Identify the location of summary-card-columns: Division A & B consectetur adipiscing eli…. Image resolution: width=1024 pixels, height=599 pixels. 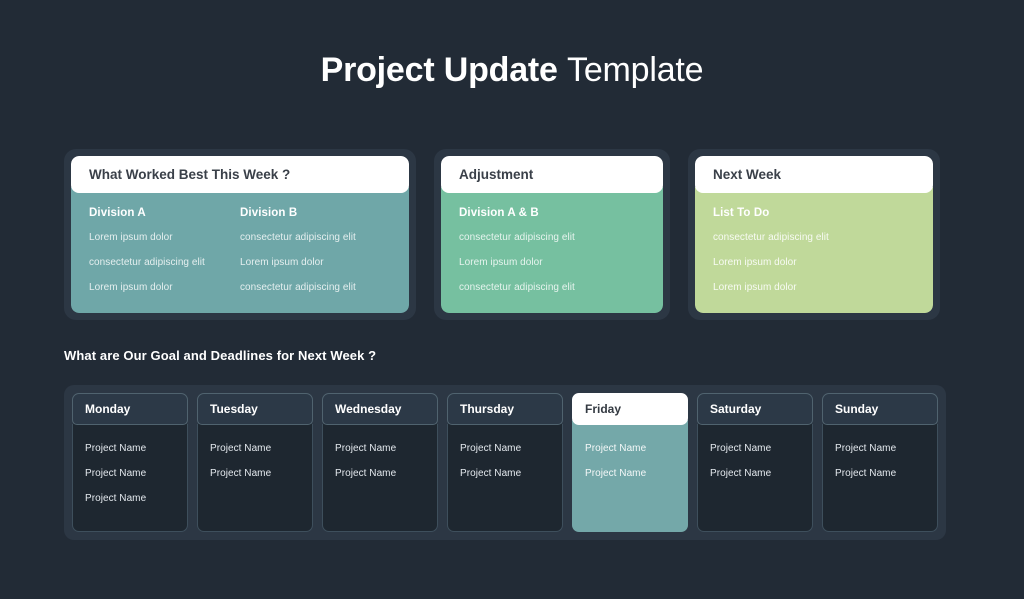
(552, 250).